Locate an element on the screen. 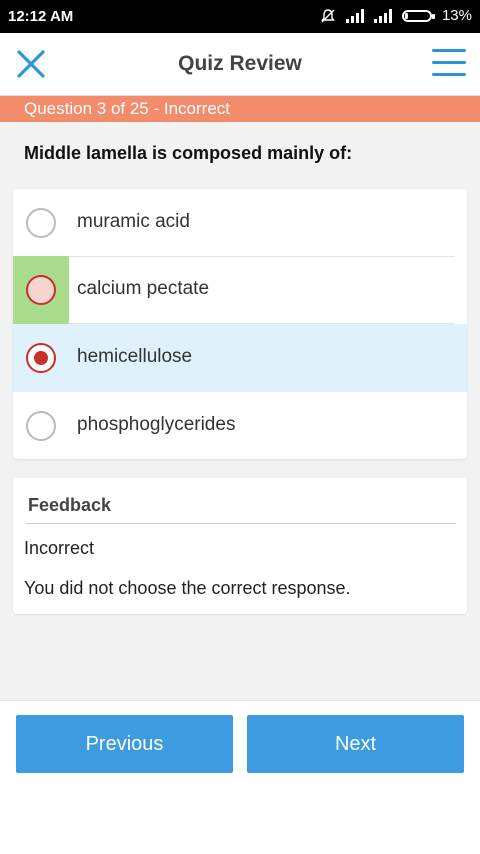 The height and width of the screenshot is (854, 480). feedback-result: Incorrect is located at coordinates (59, 548).